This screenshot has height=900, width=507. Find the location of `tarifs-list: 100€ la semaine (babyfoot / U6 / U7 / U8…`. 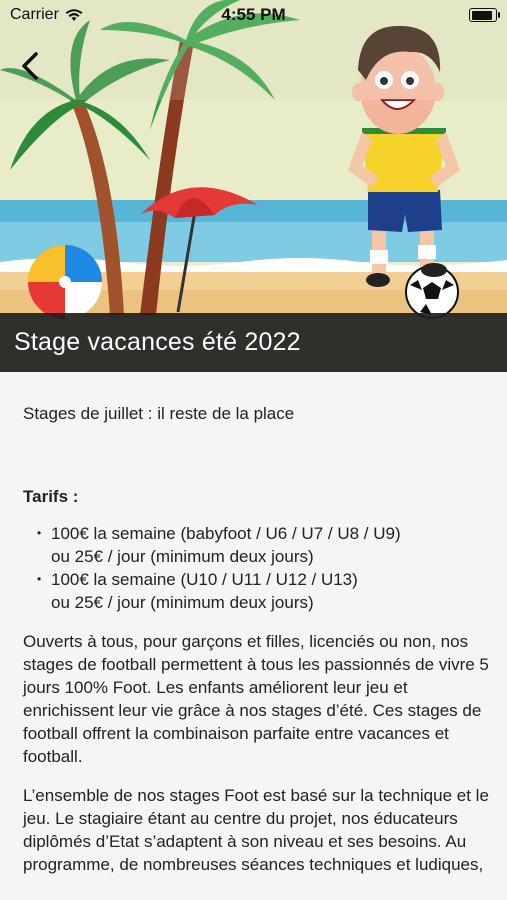

tarifs-list: 100€ la semaine (babyfoot / U6 / U7 / U8… is located at coordinates (258, 568).